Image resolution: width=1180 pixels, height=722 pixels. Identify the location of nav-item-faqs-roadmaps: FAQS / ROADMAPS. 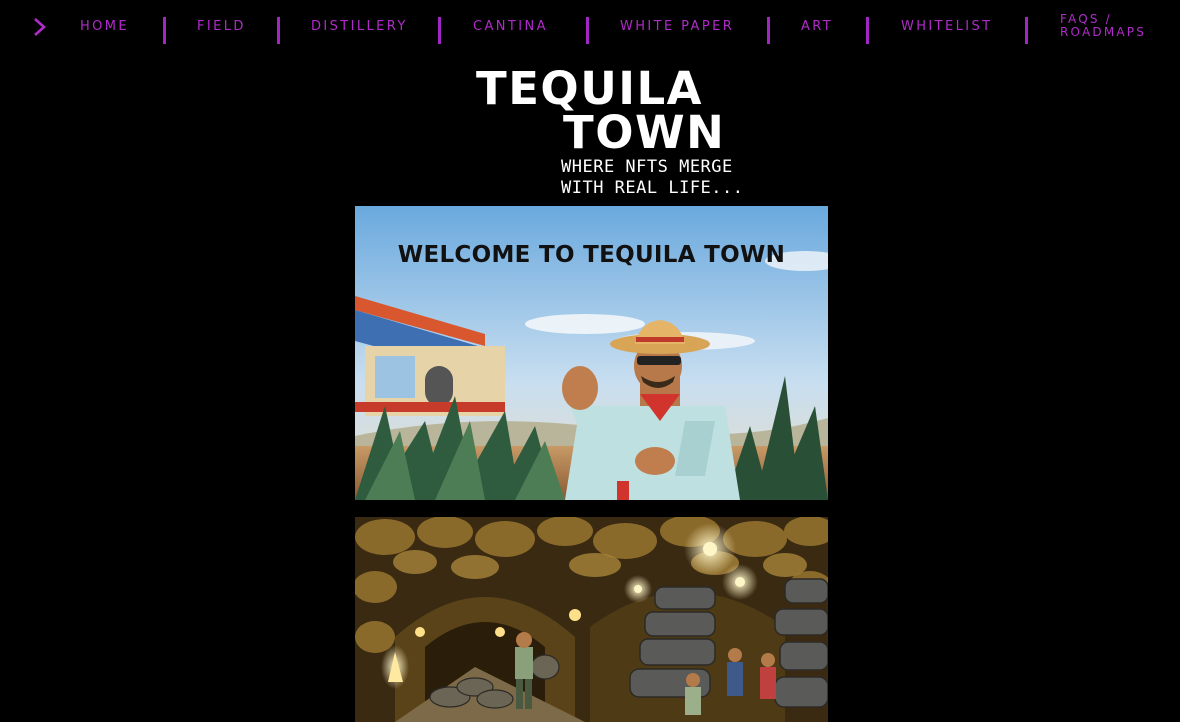
(1103, 26).